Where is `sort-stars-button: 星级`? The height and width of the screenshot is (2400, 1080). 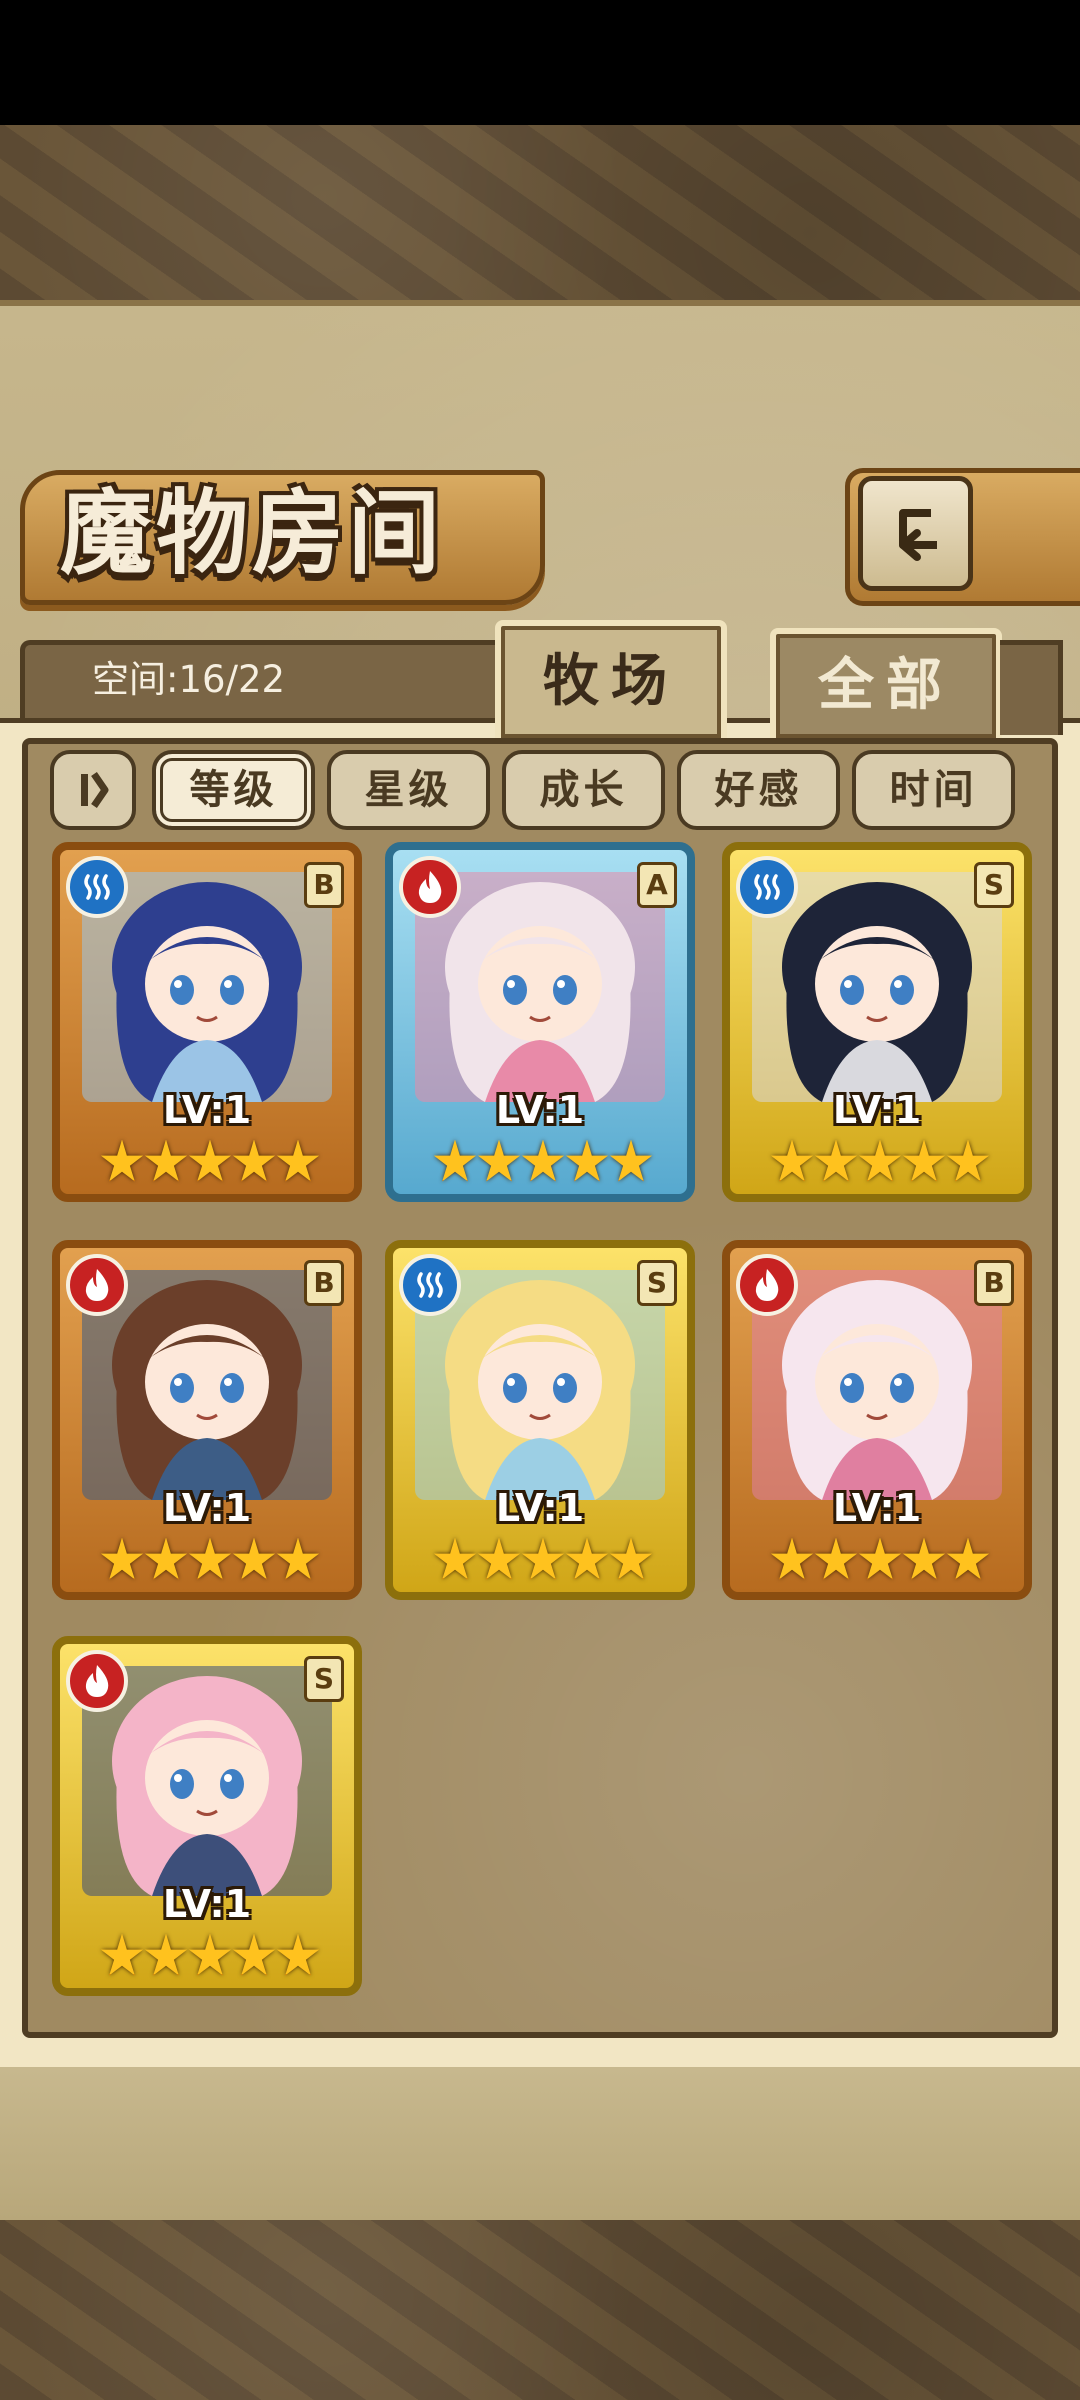
sort-stars-button: 星级 is located at coordinates (408, 790).